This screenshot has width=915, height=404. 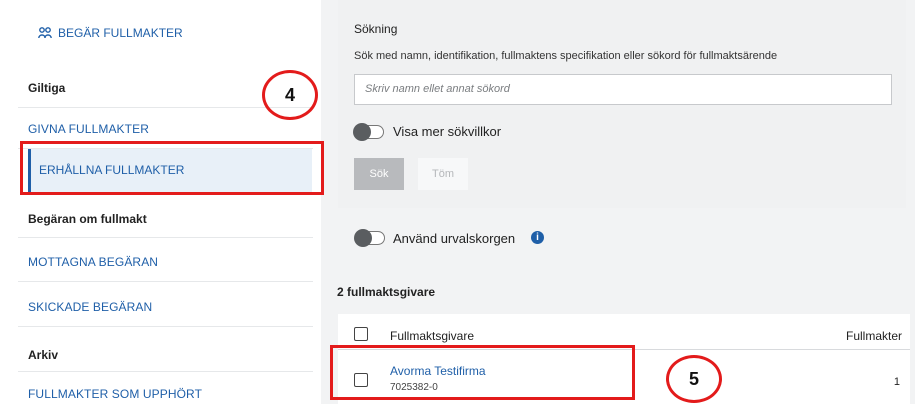 What do you see at coordinates (537, 237) in the screenshot?
I see `info-icon: i` at bounding box center [537, 237].